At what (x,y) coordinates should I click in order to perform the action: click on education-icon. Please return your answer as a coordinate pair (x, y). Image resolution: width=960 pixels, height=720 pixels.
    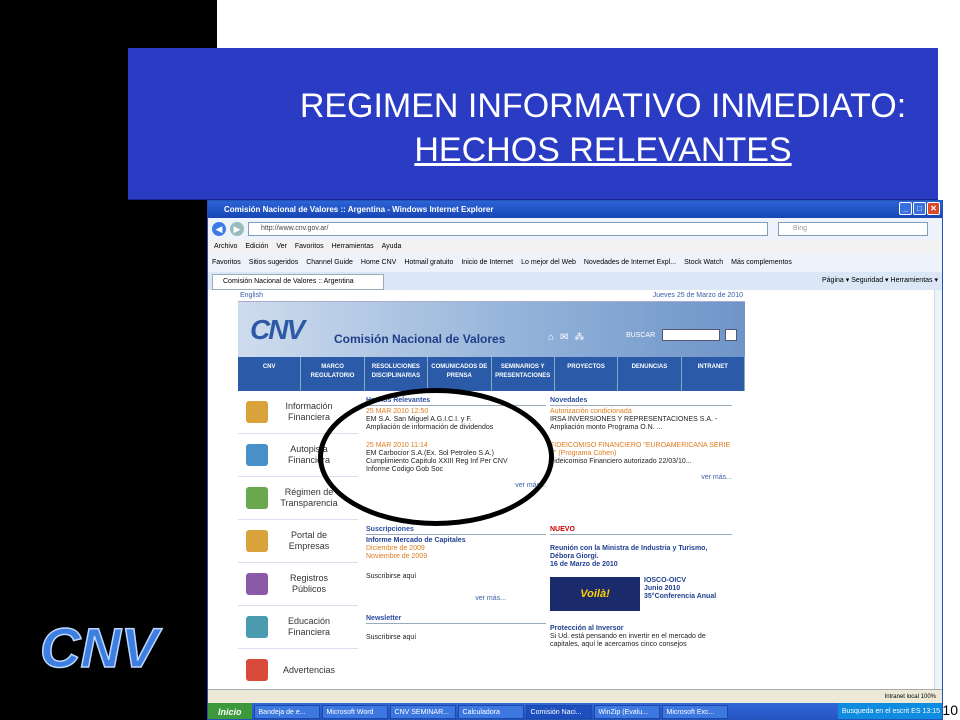
    Looking at the image, I should click on (257, 627).